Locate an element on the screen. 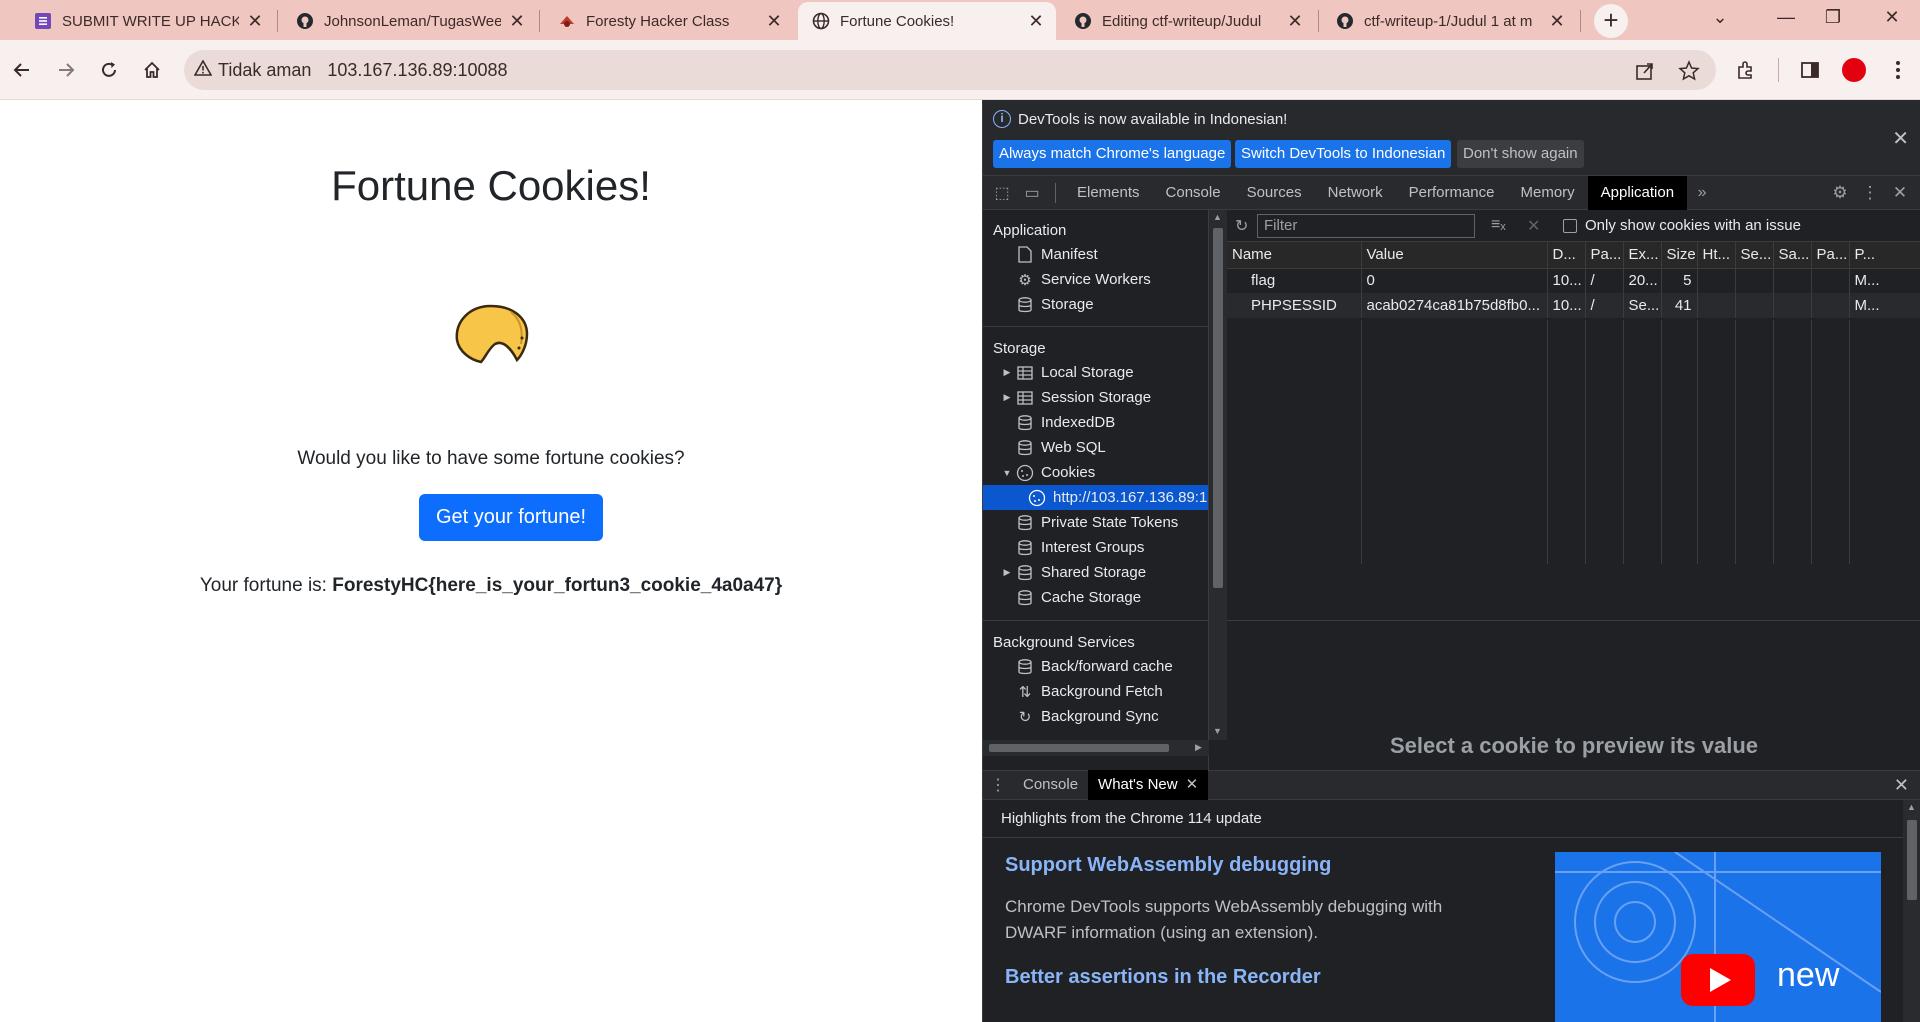  menu-icon is located at coordinates (1898, 70).